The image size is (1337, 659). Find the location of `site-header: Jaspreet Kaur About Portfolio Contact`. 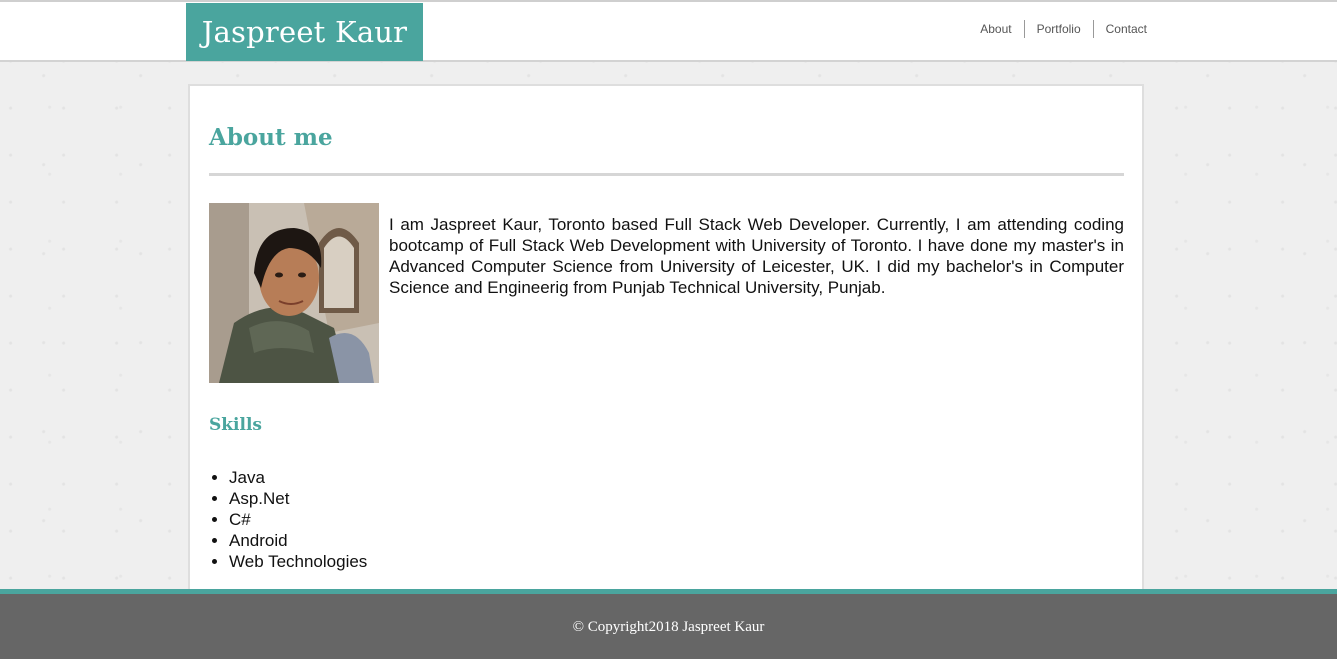

site-header: Jaspreet Kaur About Portfolio Contact is located at coordinates (668, 31).